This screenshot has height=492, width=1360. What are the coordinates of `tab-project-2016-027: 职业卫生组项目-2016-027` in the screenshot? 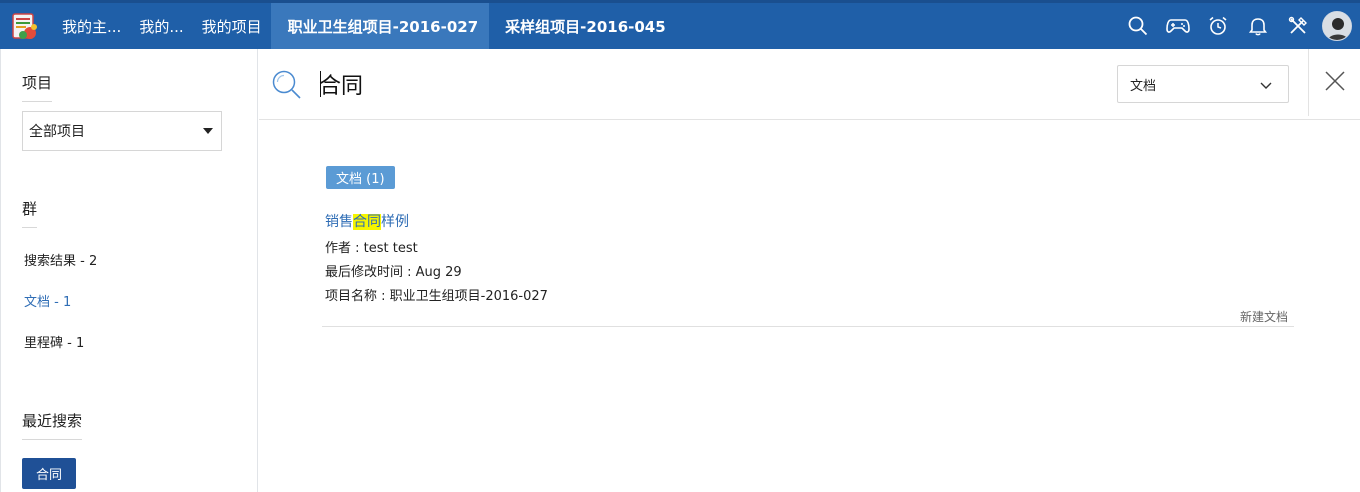 It's located at (380, 26).